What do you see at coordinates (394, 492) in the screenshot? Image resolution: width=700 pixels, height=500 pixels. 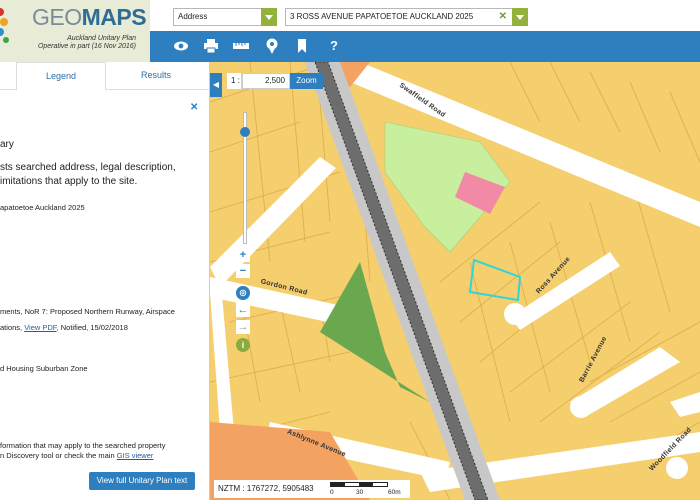 I see `scale-tick-60: 60m` at bounding box center [394, 492].